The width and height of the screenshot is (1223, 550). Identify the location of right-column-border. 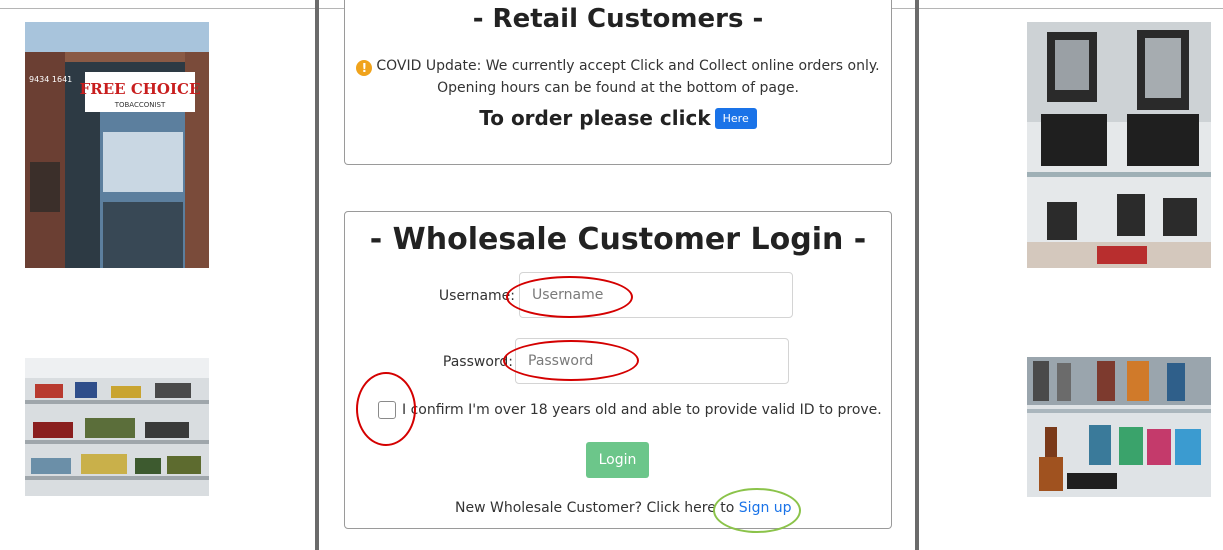
(917, 275).